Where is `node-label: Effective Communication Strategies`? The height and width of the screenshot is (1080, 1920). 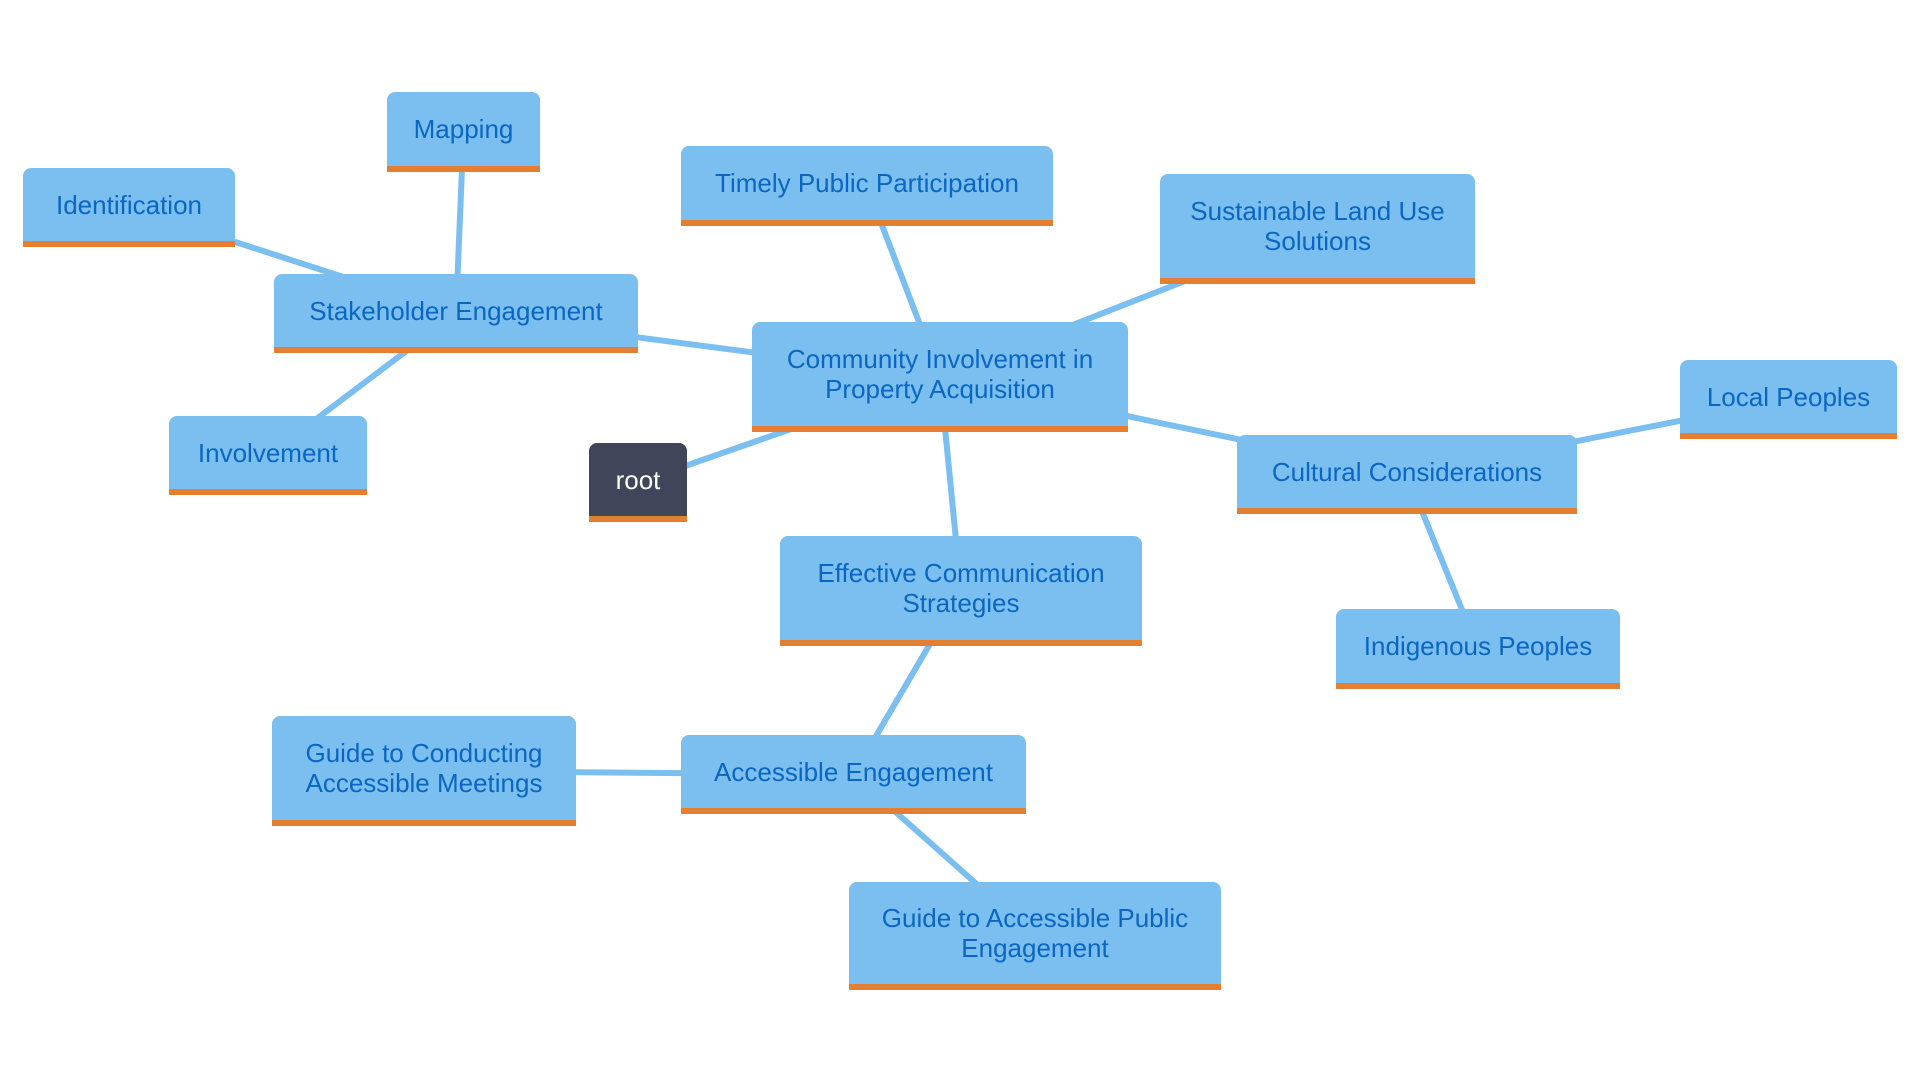 node-label: Effective Communication Strategies is located at coordinates (961, 588).